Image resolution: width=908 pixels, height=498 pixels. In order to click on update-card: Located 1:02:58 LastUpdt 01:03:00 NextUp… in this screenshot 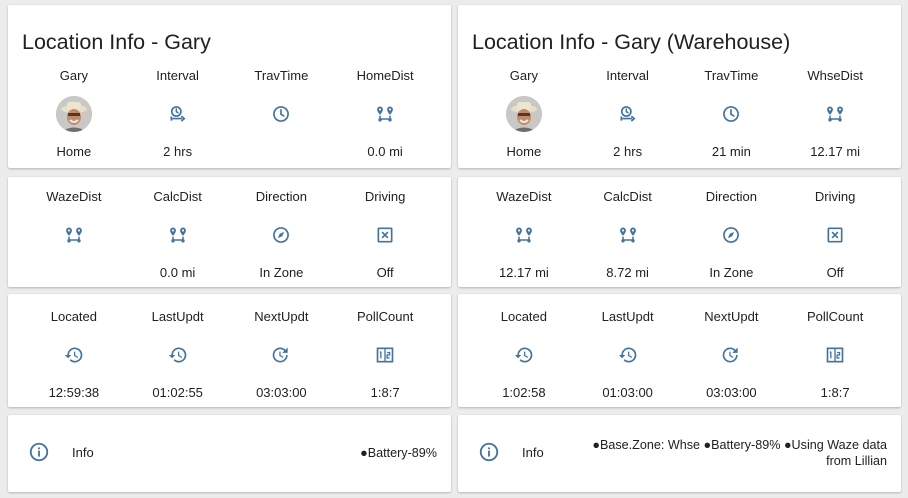, I will do `click(679, 350)`.